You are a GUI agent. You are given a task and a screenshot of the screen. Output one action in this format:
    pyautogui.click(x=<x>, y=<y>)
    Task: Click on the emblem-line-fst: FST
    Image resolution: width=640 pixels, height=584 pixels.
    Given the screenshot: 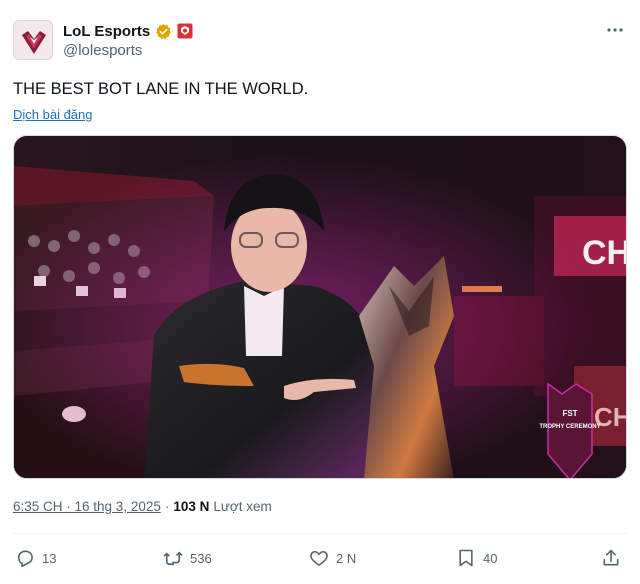 What is the action you would take?
    pyautogui.click(x=569, y=413)
    